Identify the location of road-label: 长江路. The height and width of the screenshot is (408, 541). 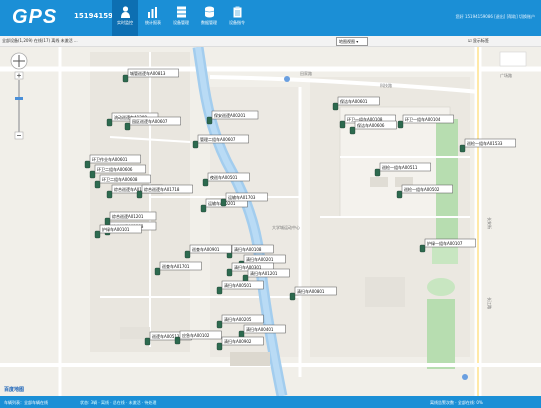
(490, 303).